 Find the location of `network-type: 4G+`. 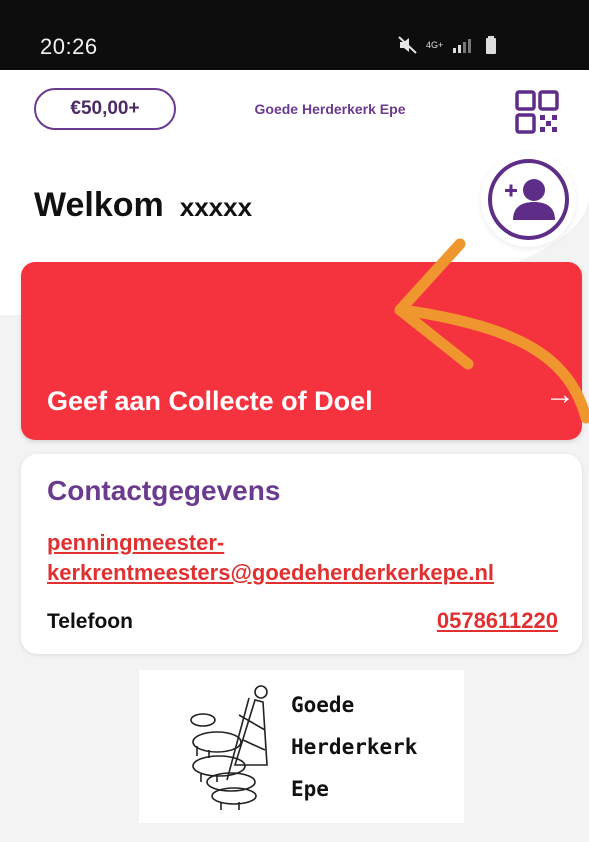

network-type: 4G+ is located at coordinates (435, 45).